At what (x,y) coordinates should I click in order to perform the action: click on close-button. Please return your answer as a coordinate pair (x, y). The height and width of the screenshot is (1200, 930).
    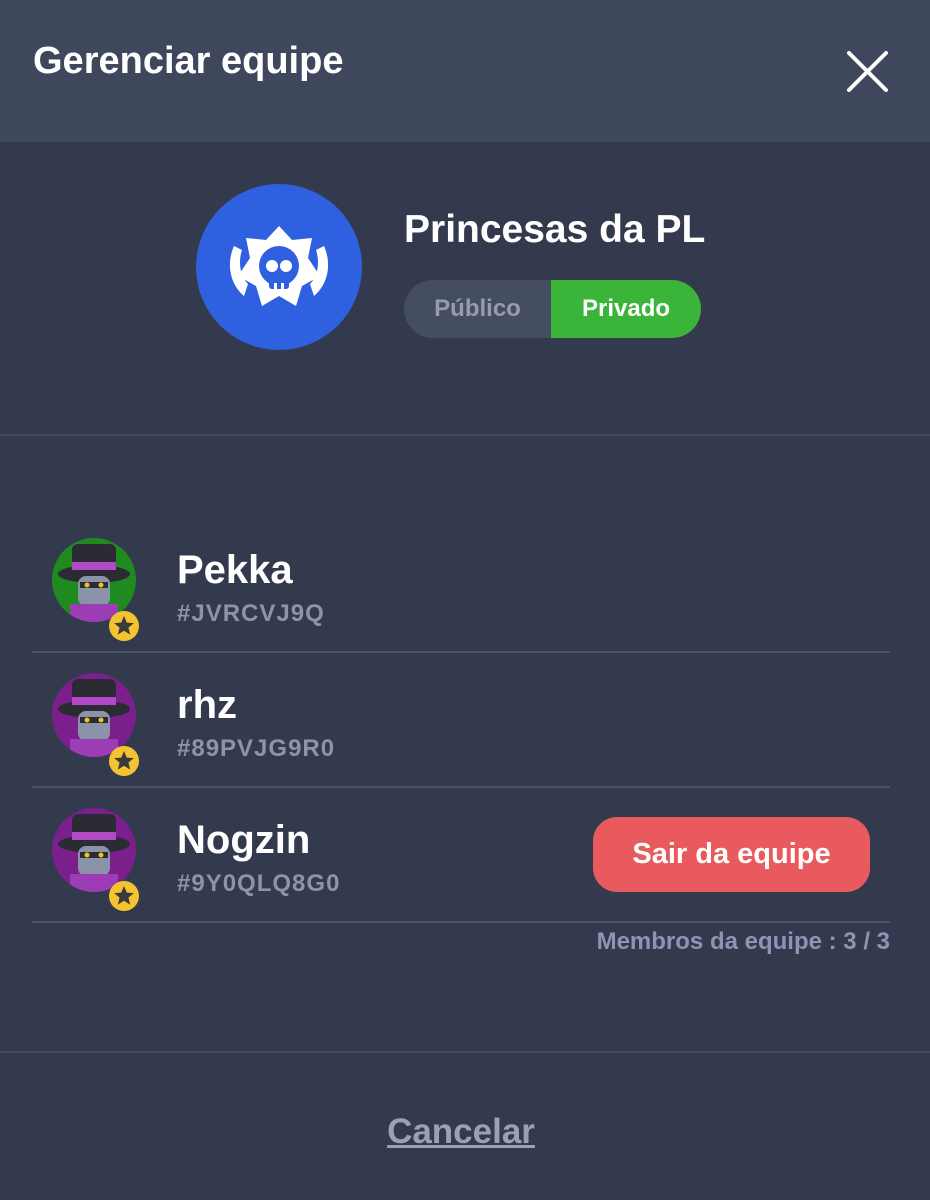
    Looking at the image, I should click on (867, 73).